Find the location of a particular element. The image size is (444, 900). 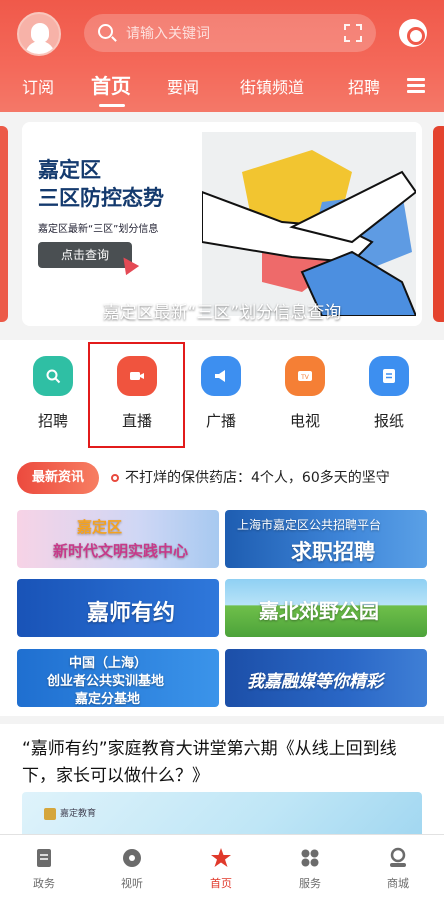

quick-item-newspaper: 报纸 is located at coordinates (389, 401).